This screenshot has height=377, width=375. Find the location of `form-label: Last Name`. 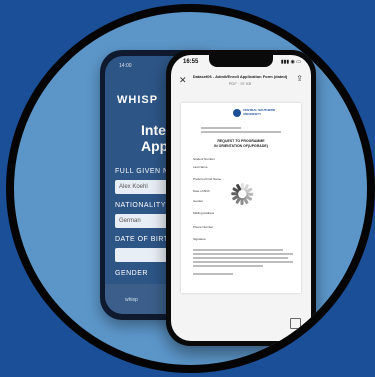

form-label: Last Name is located at coordinates (200, 167).